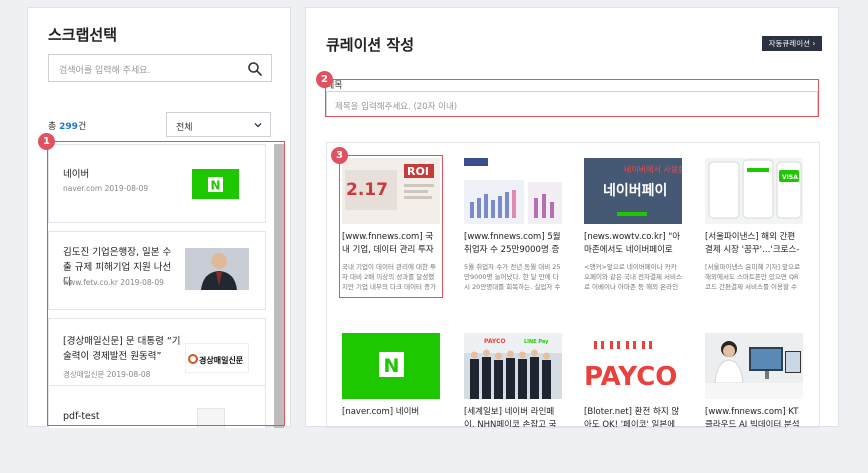  I want to click on grid-item-title: [www.fnnews.com] KT 클라우드 AI 빅데이터 분석, so click(752, 417).